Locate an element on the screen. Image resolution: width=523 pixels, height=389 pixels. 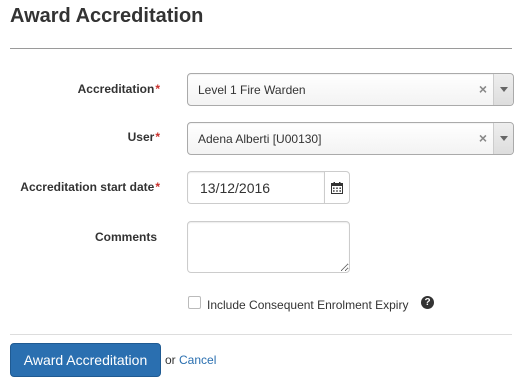
calendar-icon is located at coordinates (337, 188).